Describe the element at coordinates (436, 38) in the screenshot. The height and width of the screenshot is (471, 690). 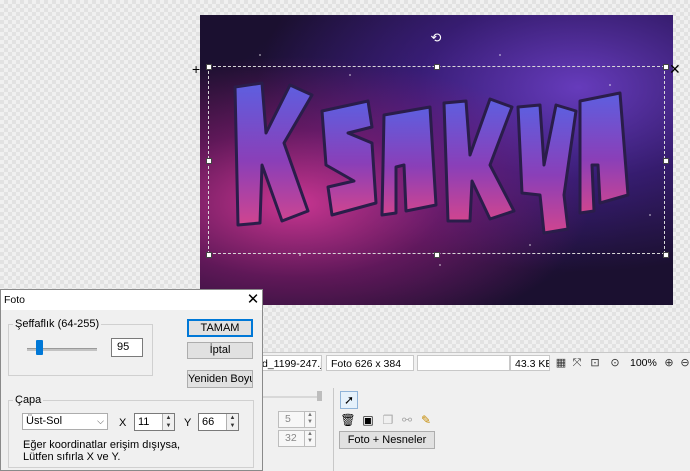
I see `rotate-handle-icon: ⟲` at that location.